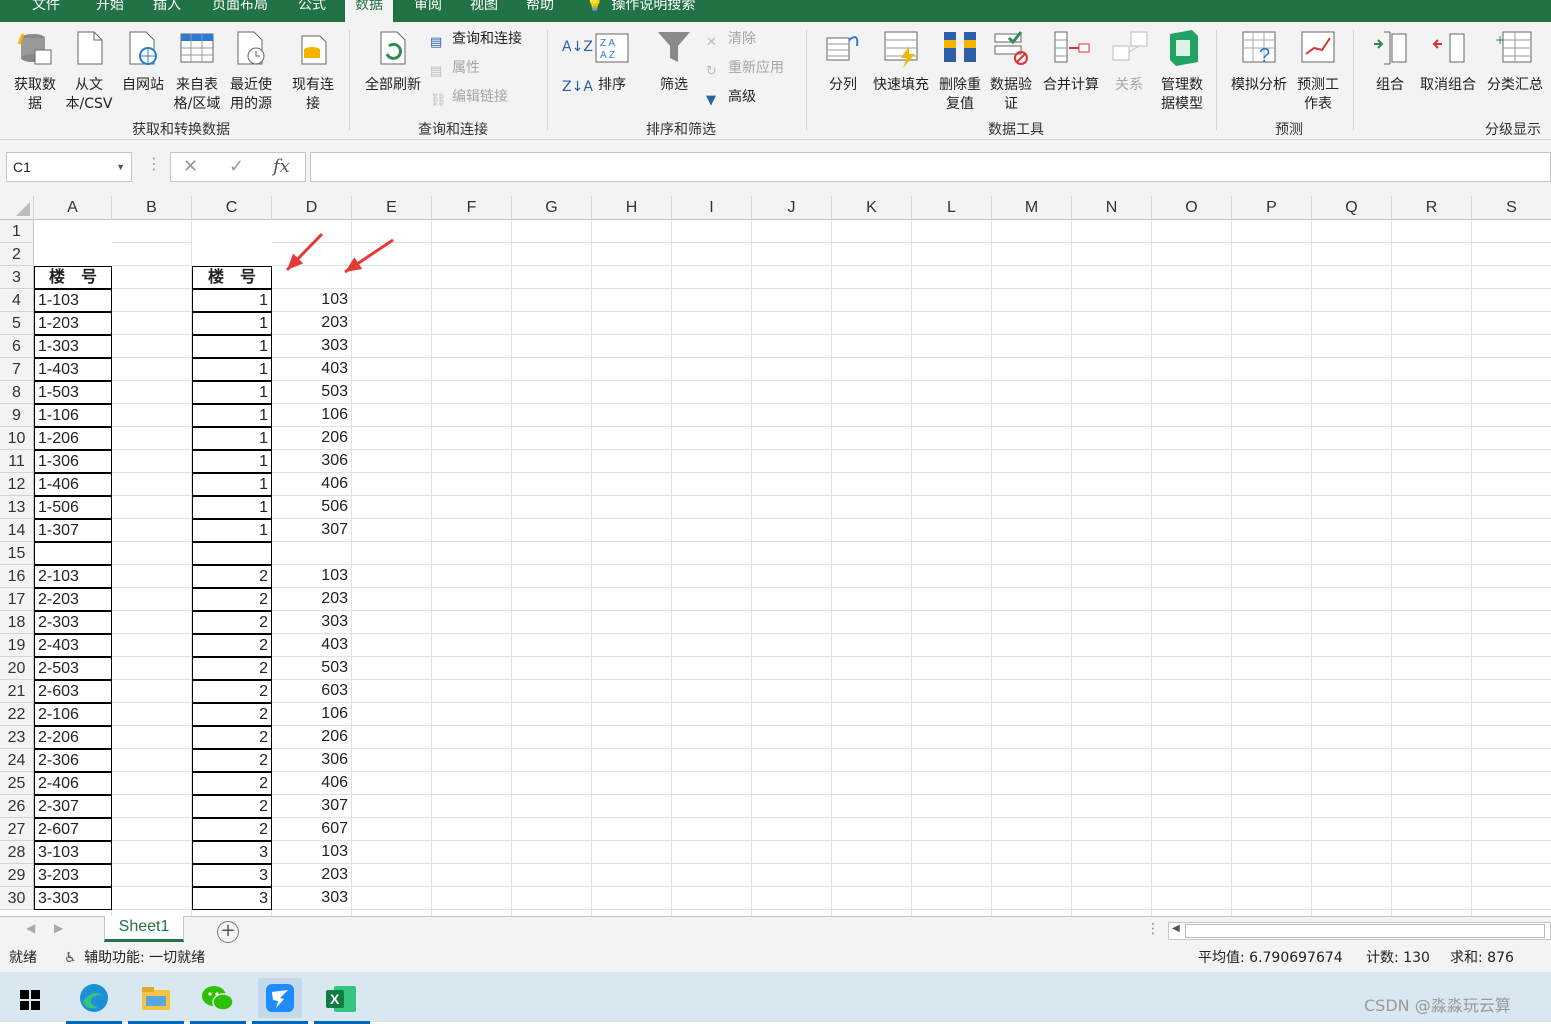 This screenshot has width=1551, height=1024. What do you see at coordinates (469, 98) in the screenshot?
I see `edit-links-button: ⛓ 编辑链接` at bounding box center [469, 98].